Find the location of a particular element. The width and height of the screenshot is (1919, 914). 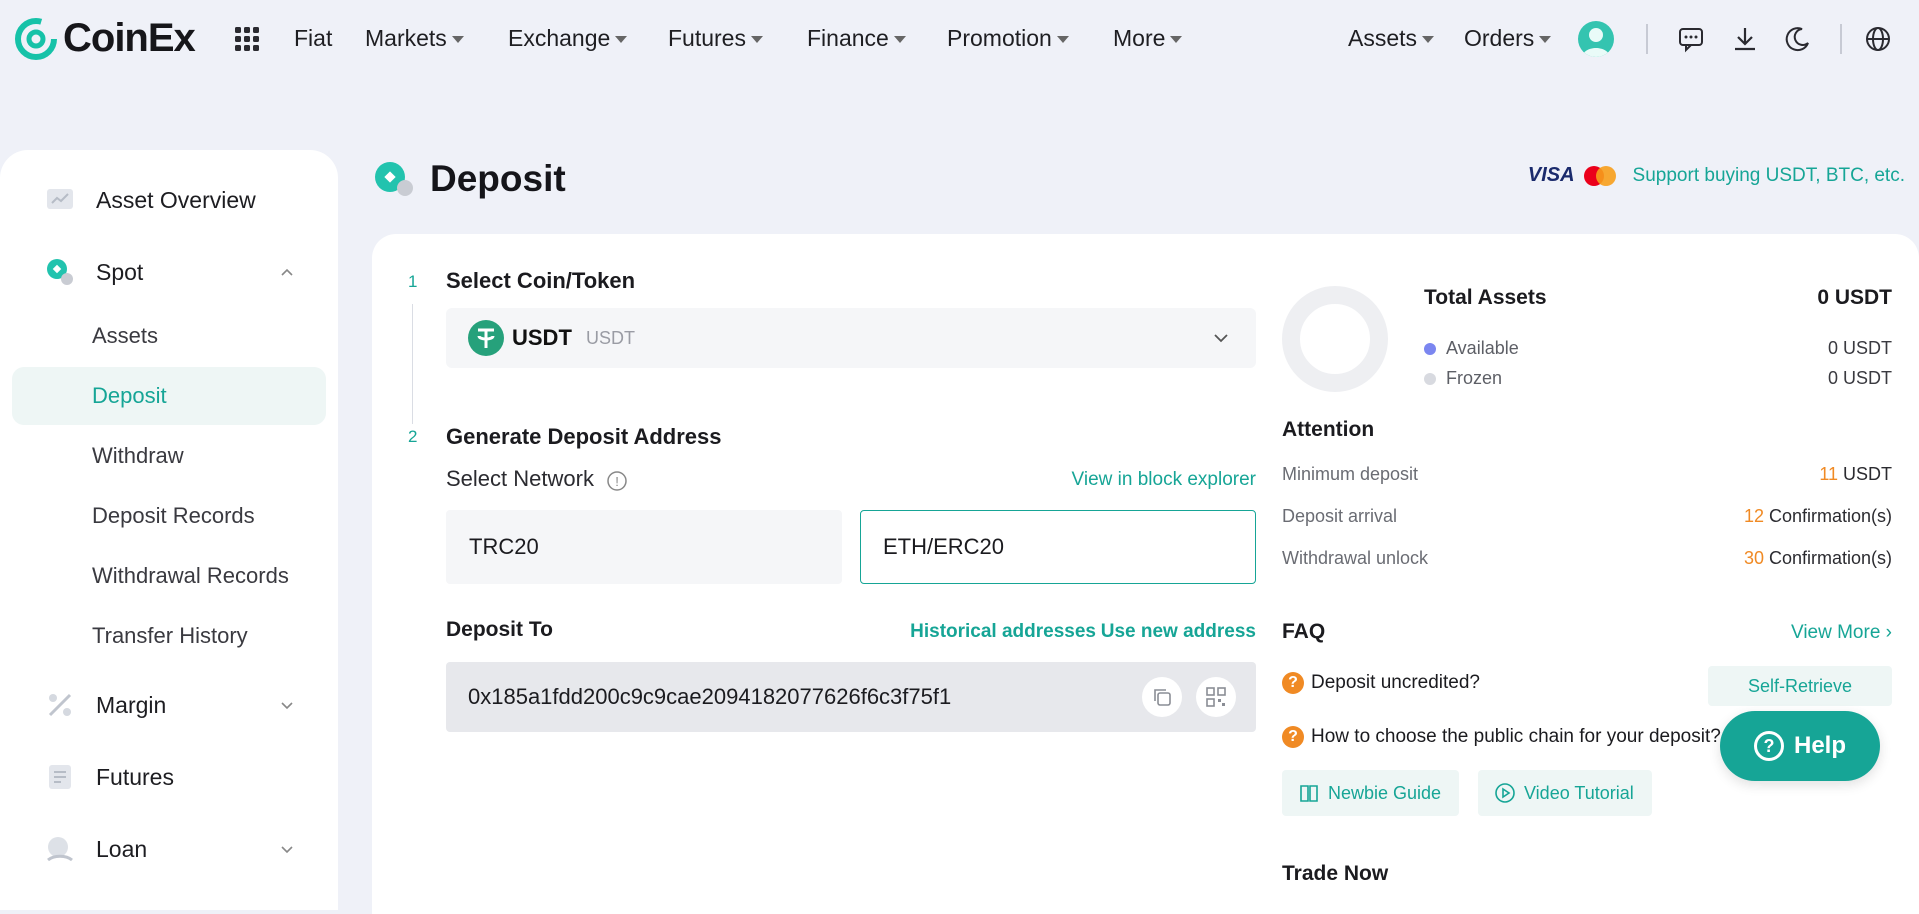

message-icon is located at coordinates (1691, 39).